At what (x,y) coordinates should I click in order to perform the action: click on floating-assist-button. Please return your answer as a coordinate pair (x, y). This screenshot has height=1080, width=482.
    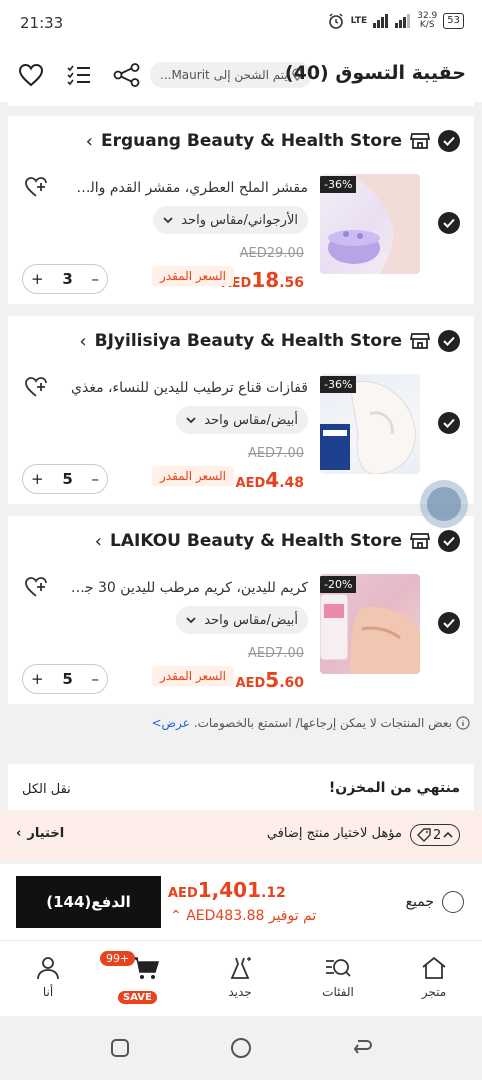
    Looking at the image, I should click on (444, 504).